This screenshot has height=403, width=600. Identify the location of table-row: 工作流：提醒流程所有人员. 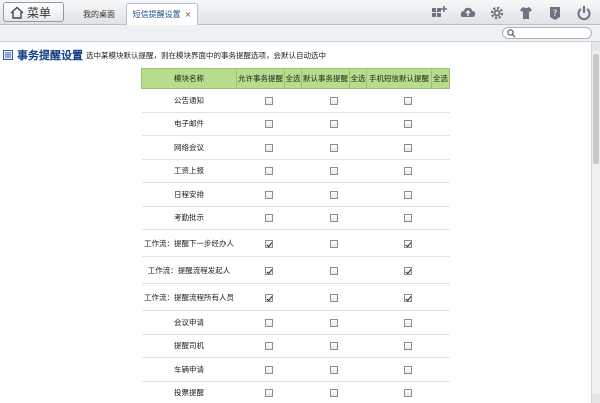
(295, 297).